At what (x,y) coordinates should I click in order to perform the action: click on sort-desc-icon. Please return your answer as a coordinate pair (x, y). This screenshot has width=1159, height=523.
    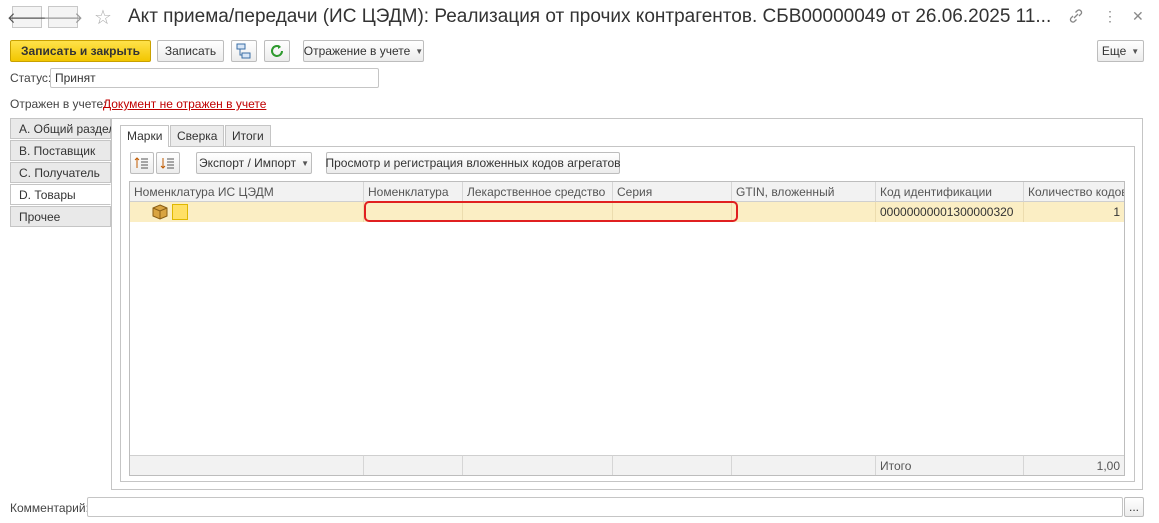
    Looking at the image, I should click on (167, 163).